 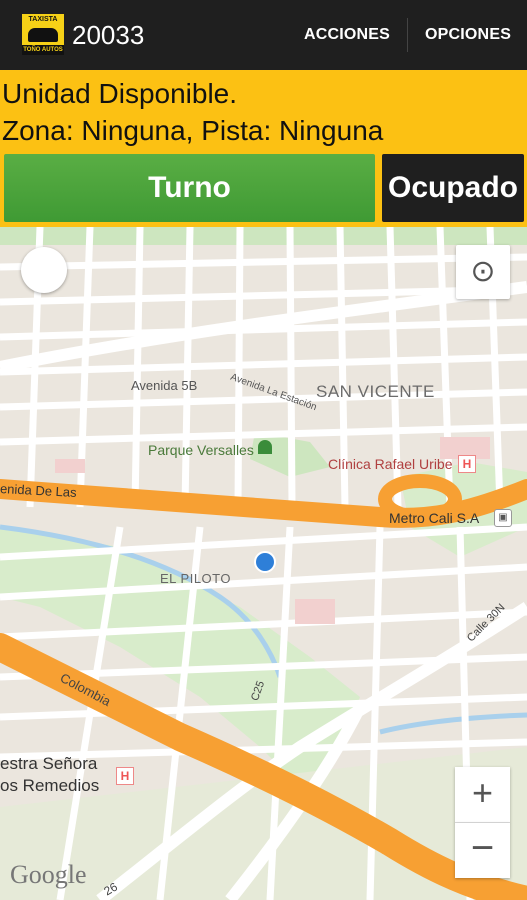 I want to click on status-zone: Zona: Ninguna, Pista: Ninguna, so click(x=193, y=130).